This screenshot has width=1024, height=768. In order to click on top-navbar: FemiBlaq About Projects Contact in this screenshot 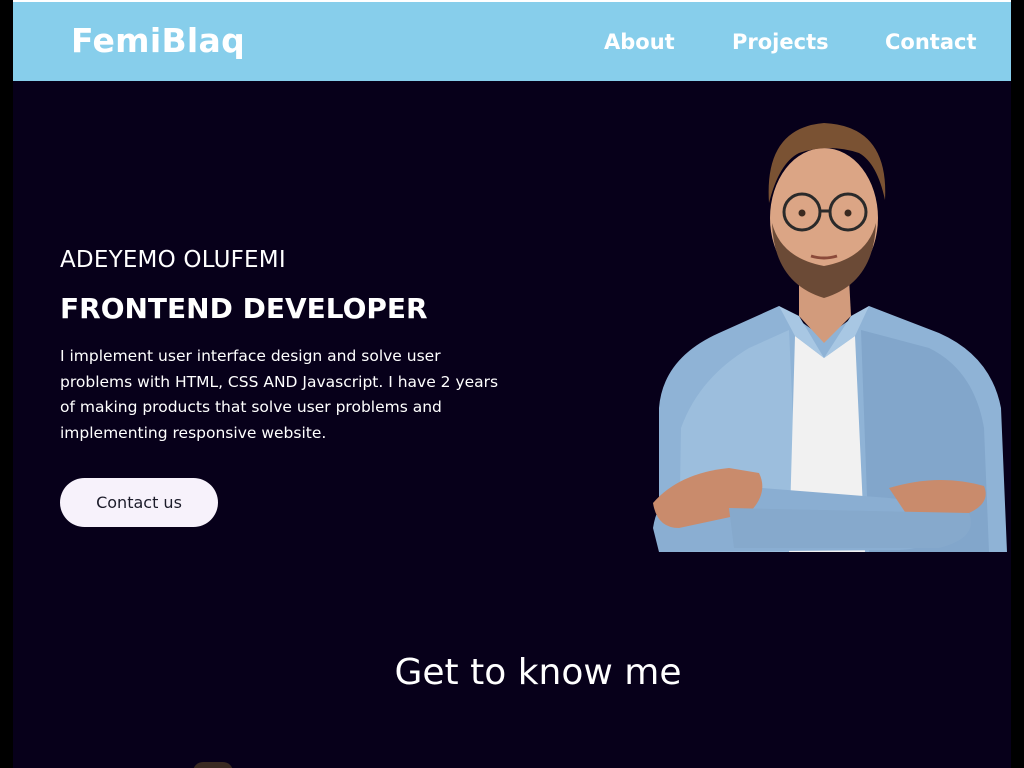, I will do `click(512, 40)`.